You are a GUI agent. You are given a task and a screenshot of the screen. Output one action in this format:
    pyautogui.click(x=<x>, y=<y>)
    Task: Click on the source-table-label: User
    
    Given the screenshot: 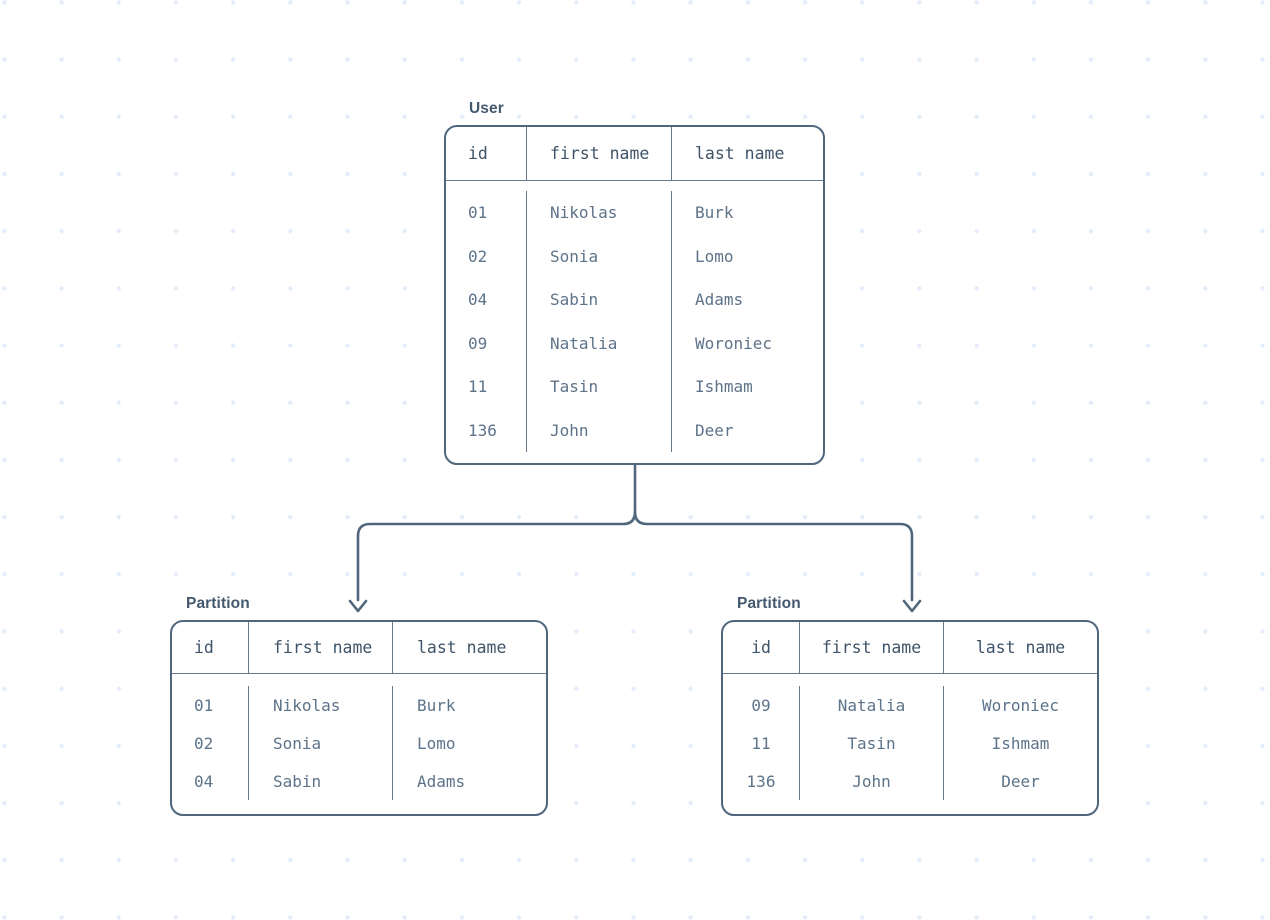 What is the action you would take?
    pyautogui.click(x=486, y=108)
    